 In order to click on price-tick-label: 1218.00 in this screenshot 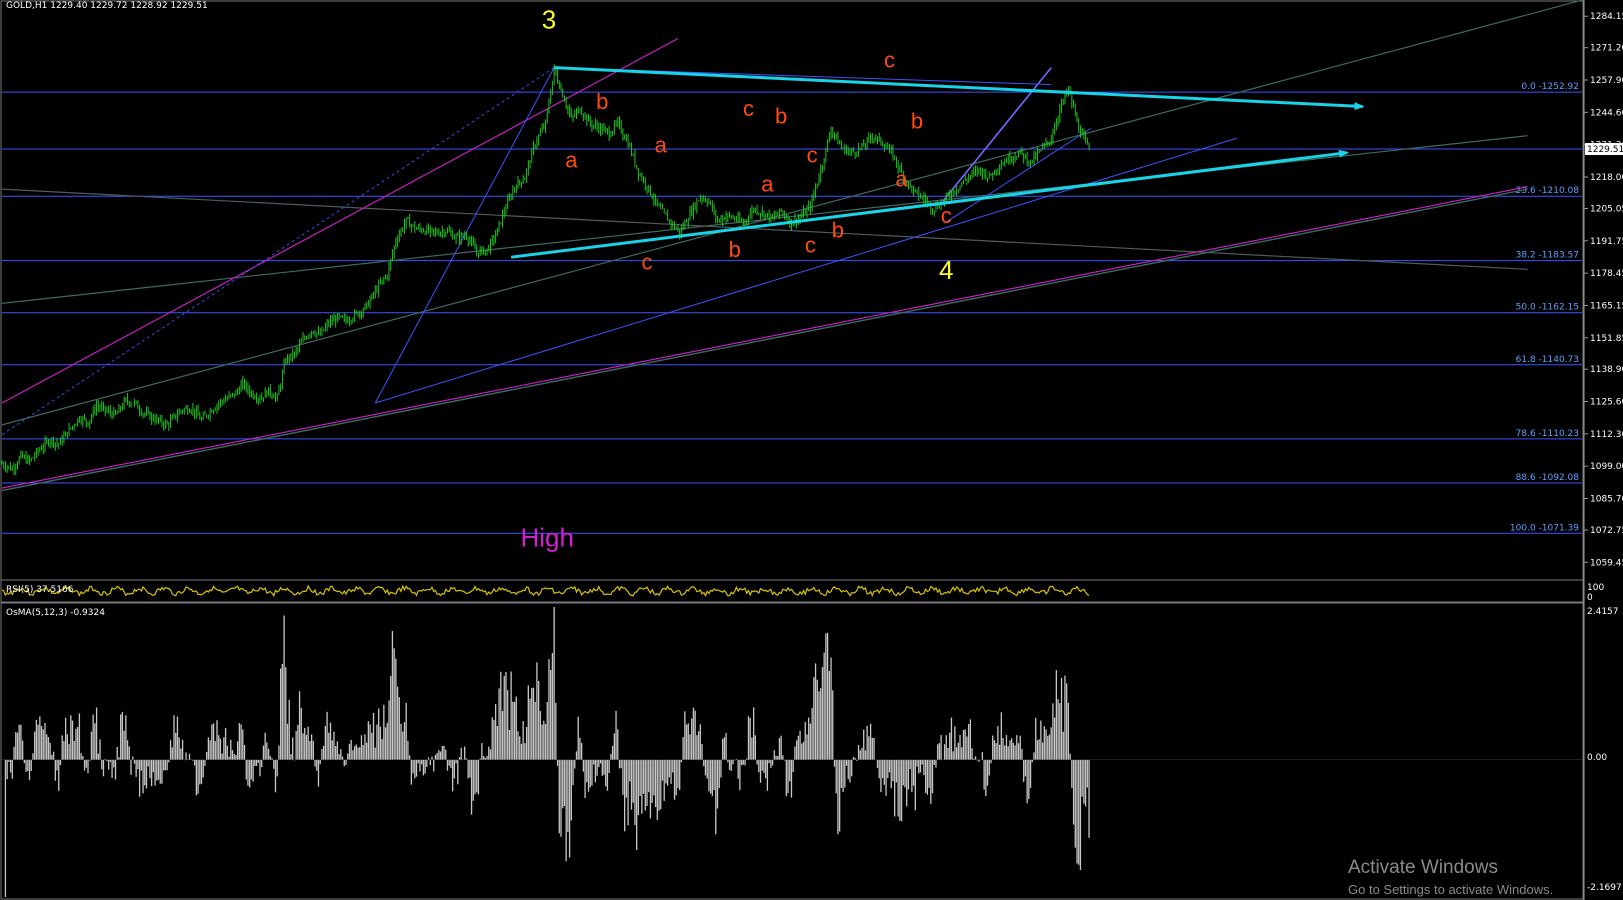, I will do `click(1606, 178)`.